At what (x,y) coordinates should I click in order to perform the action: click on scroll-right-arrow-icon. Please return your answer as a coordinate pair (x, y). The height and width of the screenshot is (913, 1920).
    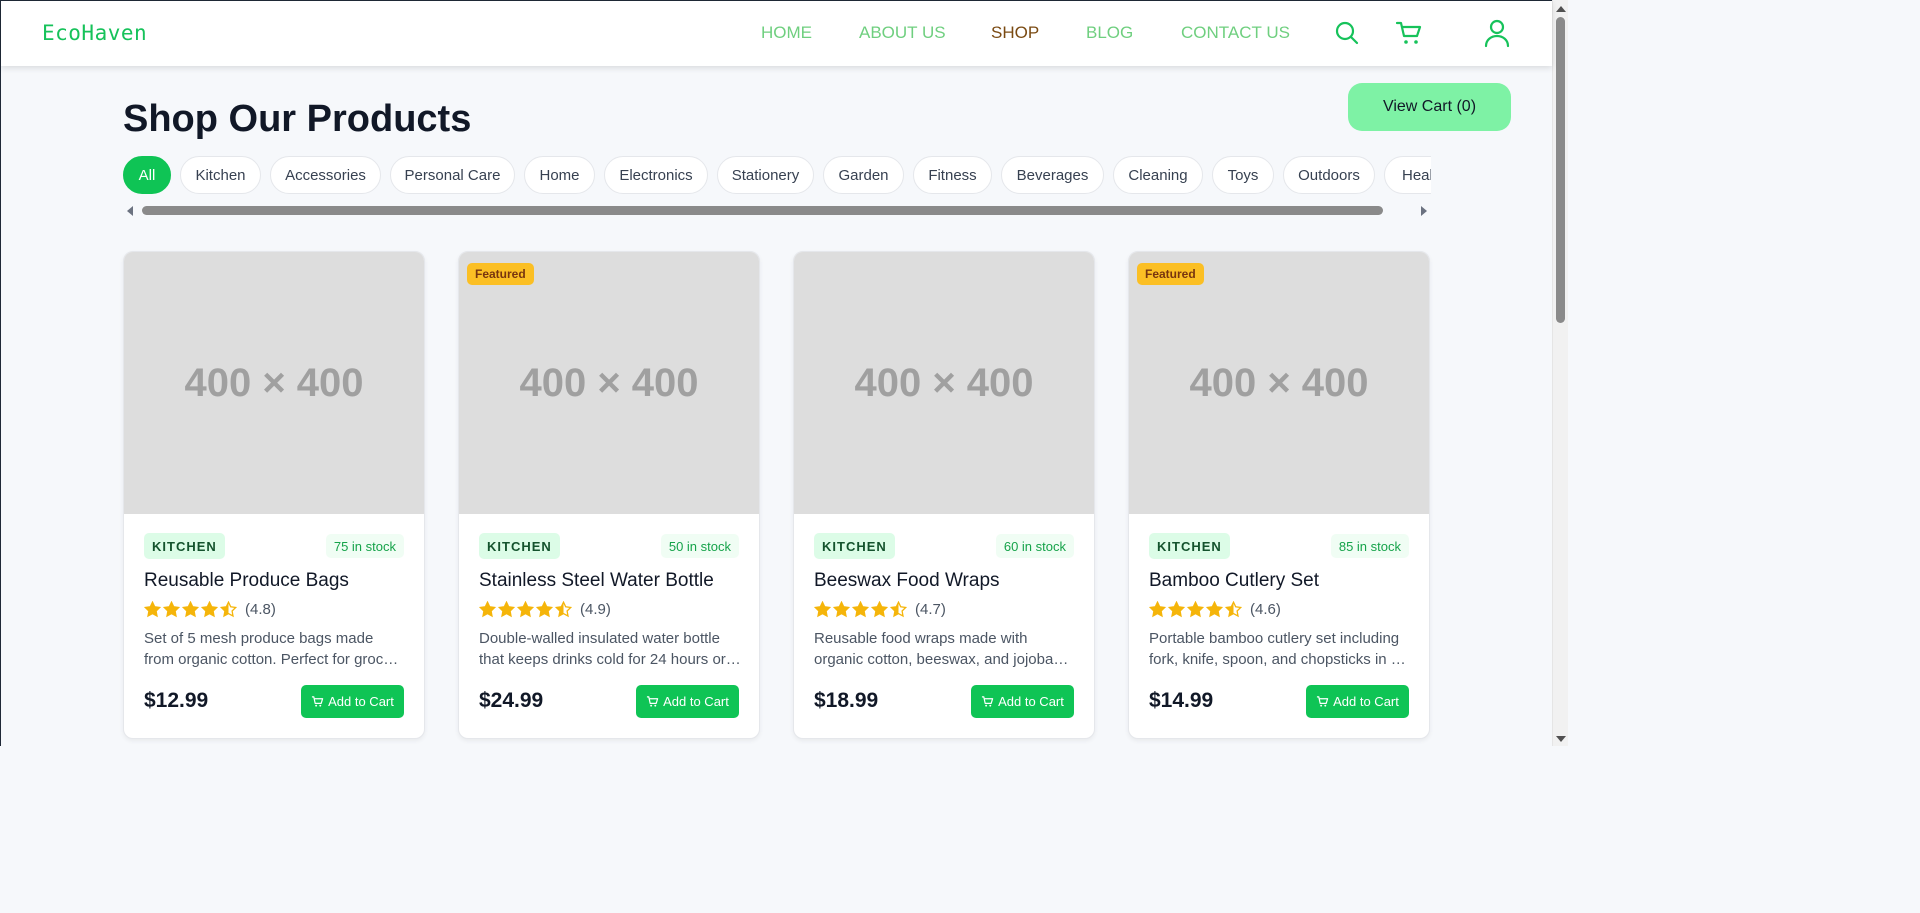
    Looking at the image, I should click on (1424, 211).